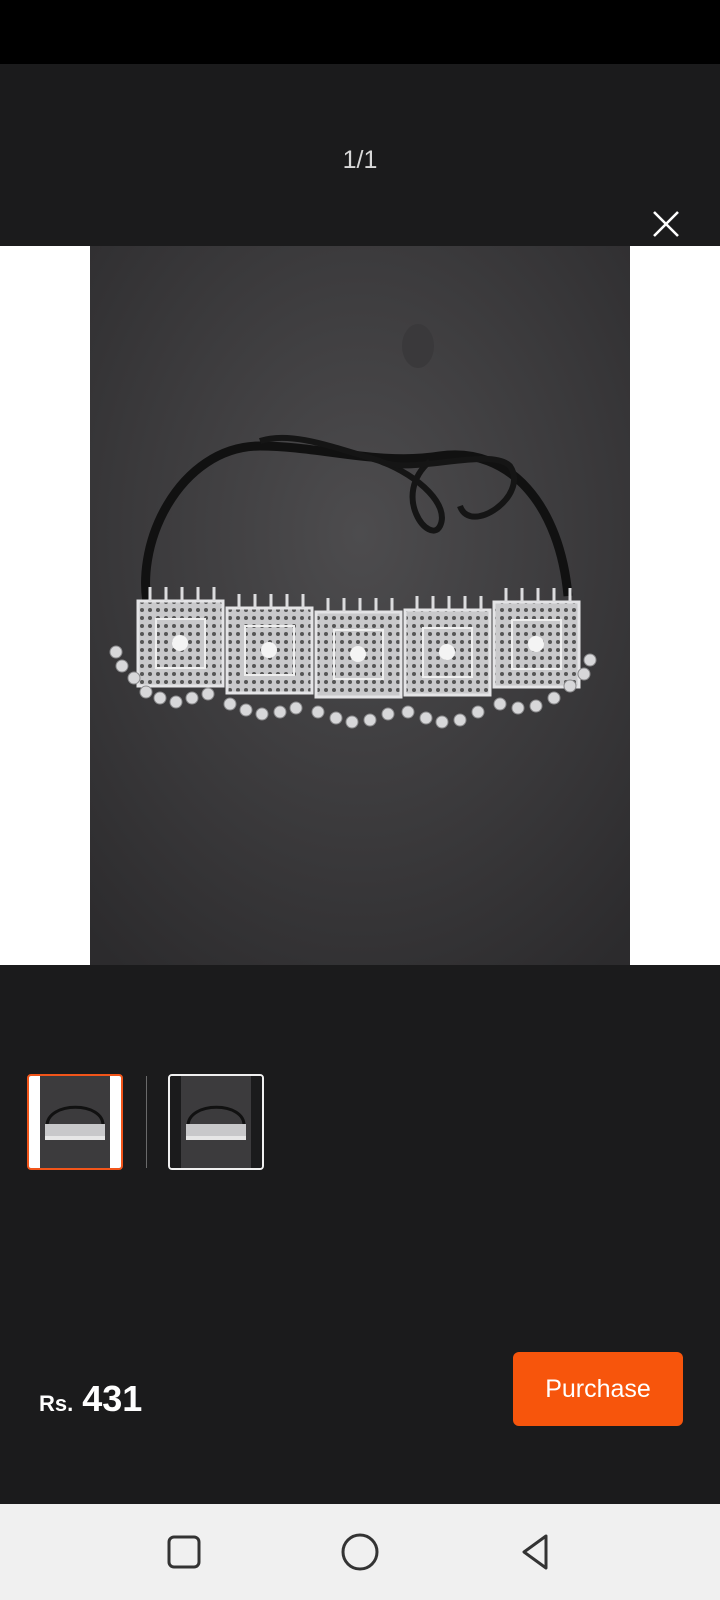 This screenshot has width=720, height=1600. I want to click on price: Rs. 431, so click(90, 1399).